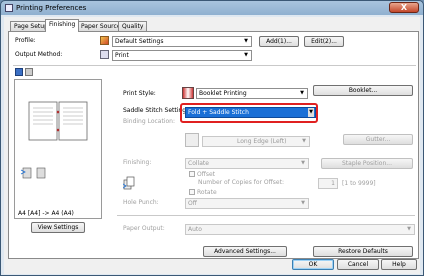 The width and height of the screenshot is (424, 276). Describe the element at coordinates (192, 192) in the screenshot. I see `rotate-checkbox` at that location.